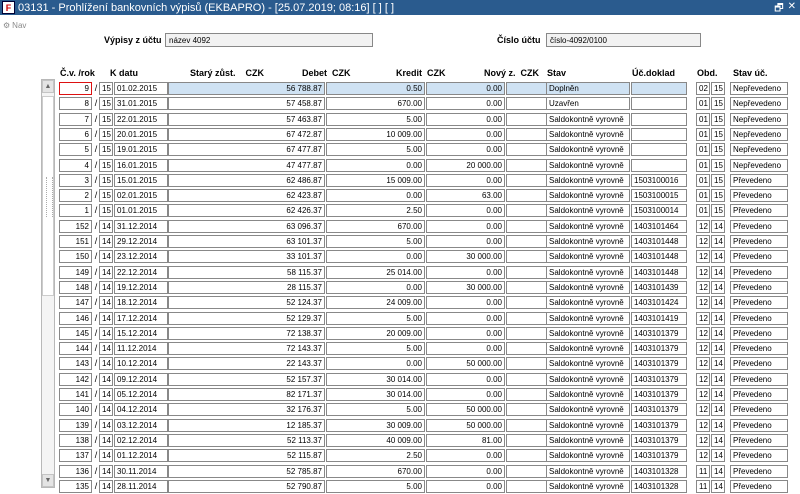 This screenshot has height=494, width=800. What do you see at coordinates (75, 364) in the screenshot?
I see `cell-cv: 143` at bounding box center [75, 364].